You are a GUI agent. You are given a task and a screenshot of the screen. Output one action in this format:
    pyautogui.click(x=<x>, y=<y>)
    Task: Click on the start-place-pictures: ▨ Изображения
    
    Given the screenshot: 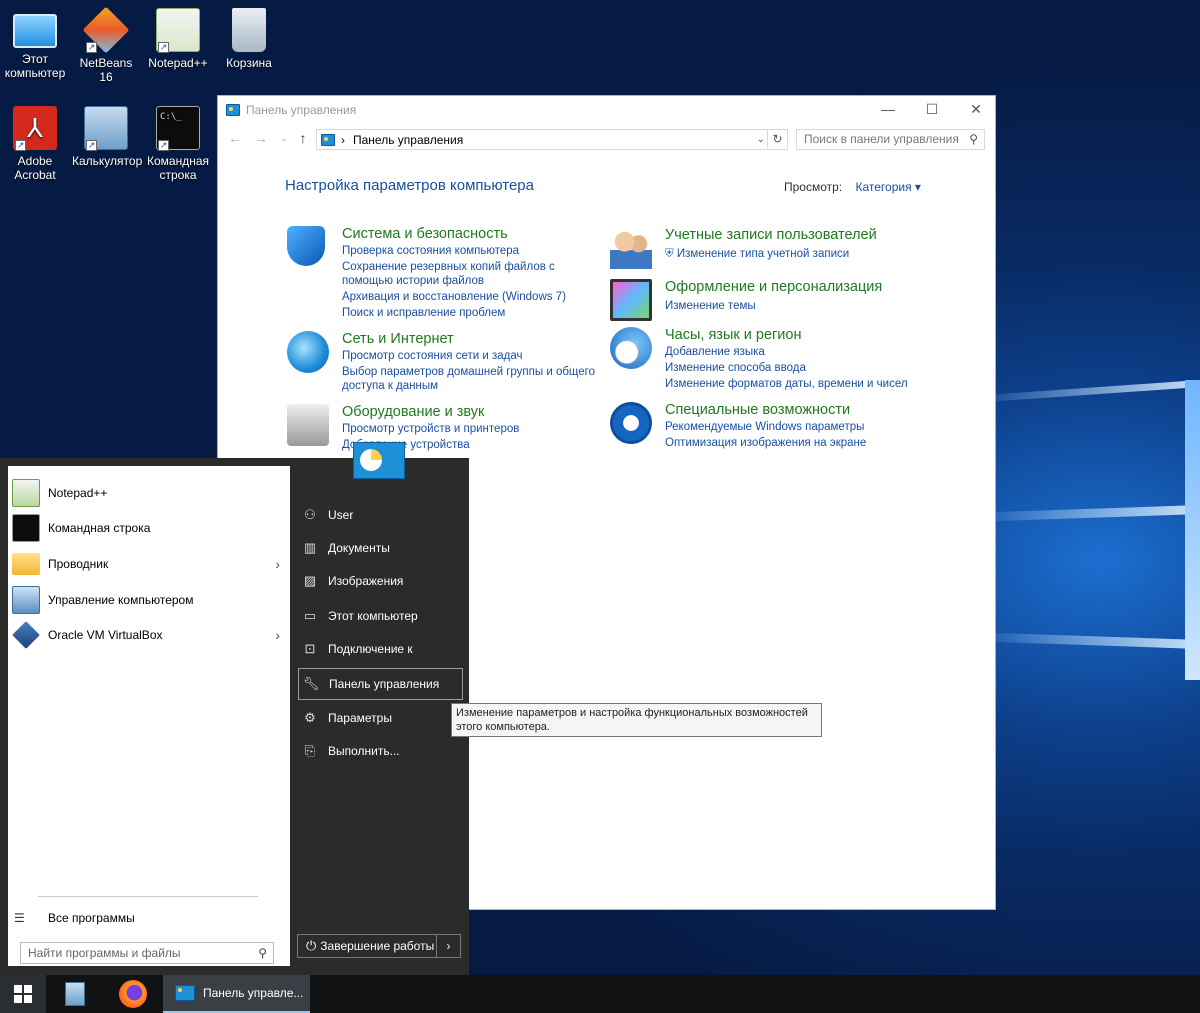 What is the action you would take?
    pyautogui.click(x=380, y=580)
    